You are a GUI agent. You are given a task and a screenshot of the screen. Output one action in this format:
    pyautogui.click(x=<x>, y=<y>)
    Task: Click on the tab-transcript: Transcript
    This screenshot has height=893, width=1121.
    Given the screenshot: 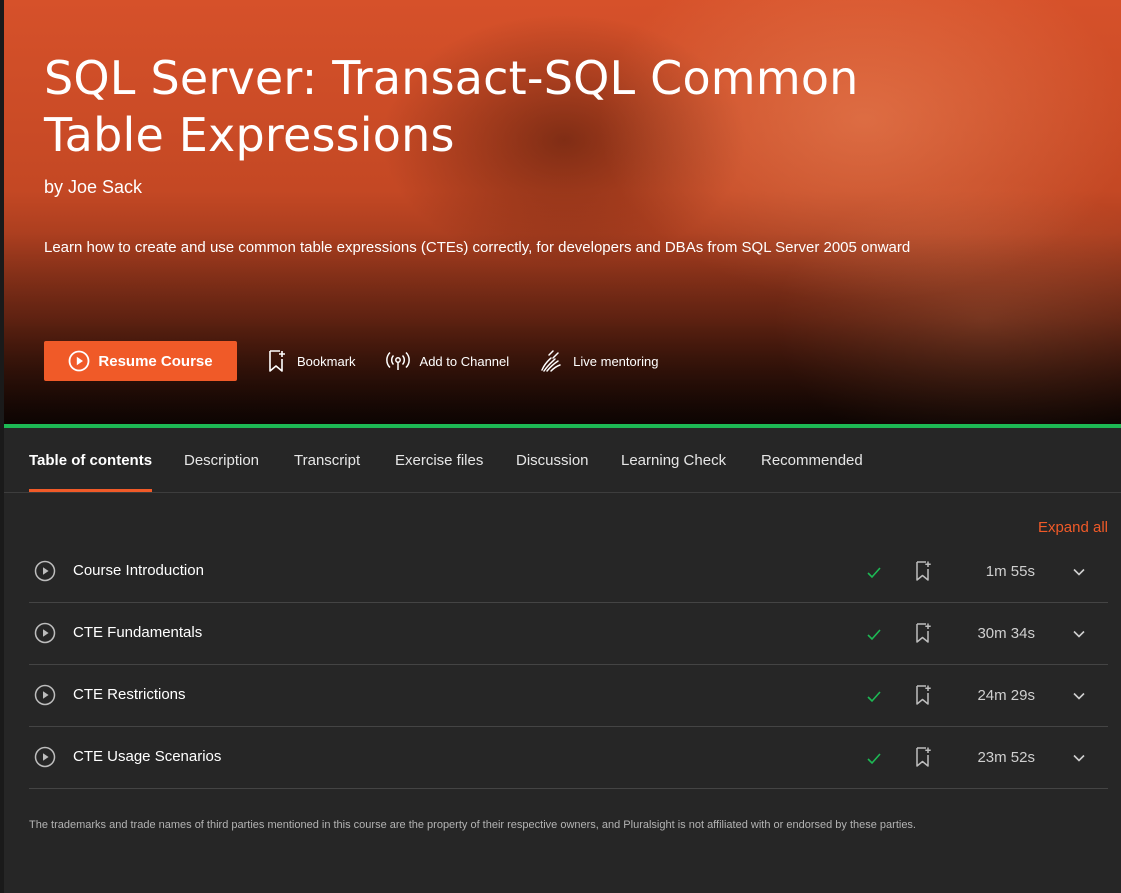 What is the action you would take?
    pyautogui.click(x=327, y=460)
    